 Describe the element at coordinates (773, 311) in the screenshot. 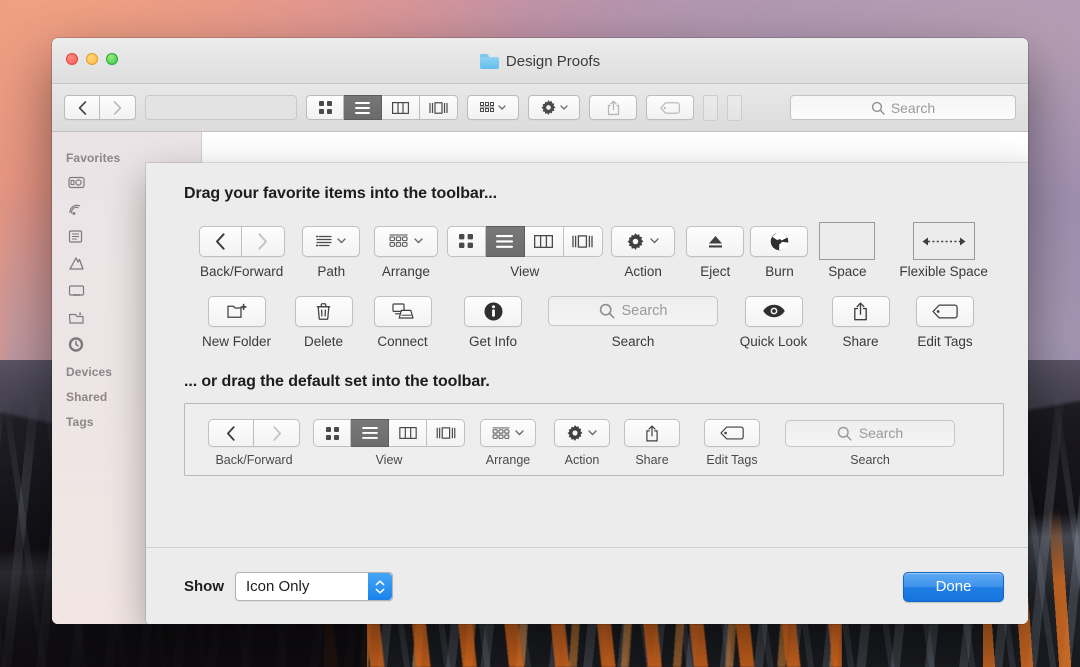

I see `quick-look-button` at that location.